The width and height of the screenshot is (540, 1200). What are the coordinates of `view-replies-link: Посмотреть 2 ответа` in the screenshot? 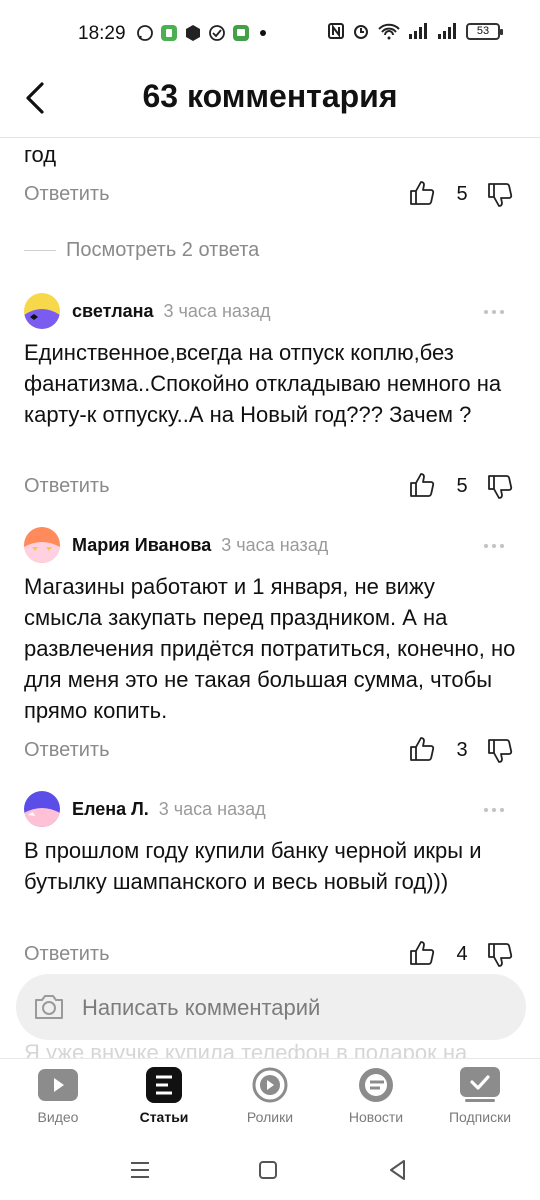 It's located at (141, 250).